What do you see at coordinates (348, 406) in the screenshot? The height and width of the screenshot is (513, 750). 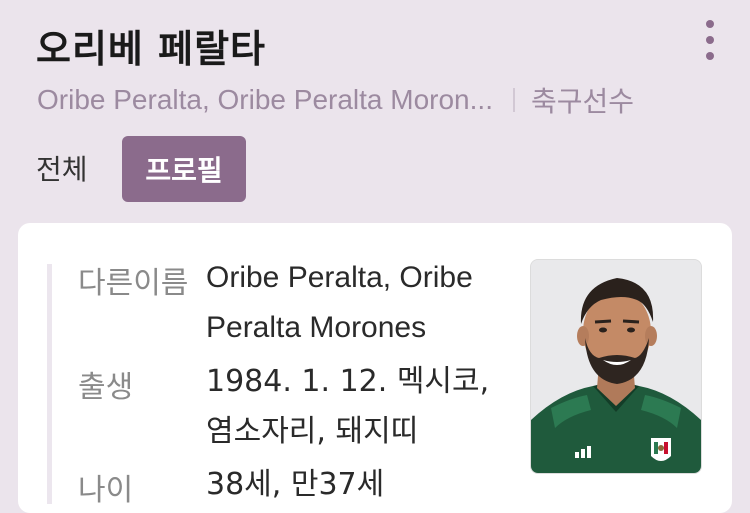 I see `birth-value: 1984. 1. 12. 멕시코, 염소자리, 돼지띠` at bounding box center [348, 406].